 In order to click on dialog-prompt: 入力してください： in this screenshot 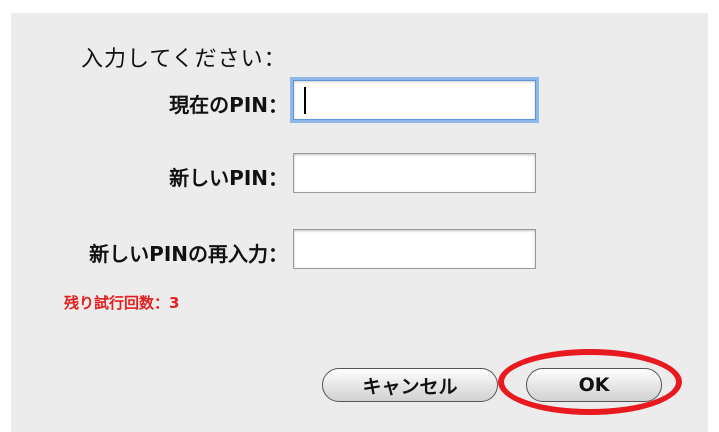, I will do `click(184, 59)`.